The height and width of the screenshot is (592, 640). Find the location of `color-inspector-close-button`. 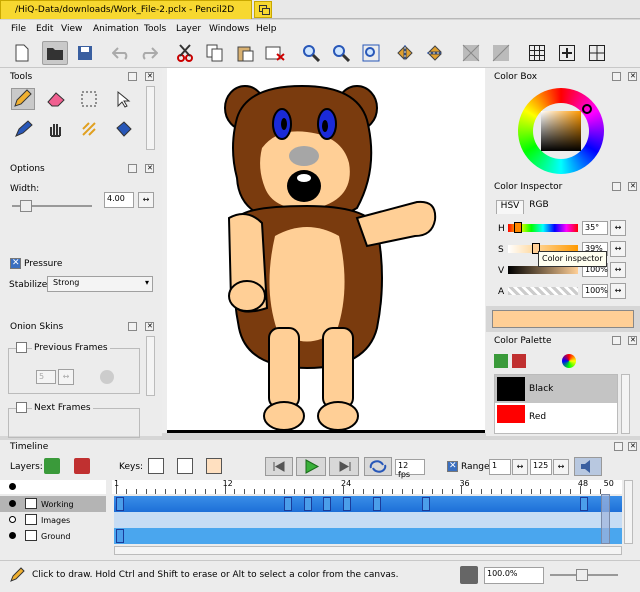

color-inspector-close-button is located at coordinates (632, 186).